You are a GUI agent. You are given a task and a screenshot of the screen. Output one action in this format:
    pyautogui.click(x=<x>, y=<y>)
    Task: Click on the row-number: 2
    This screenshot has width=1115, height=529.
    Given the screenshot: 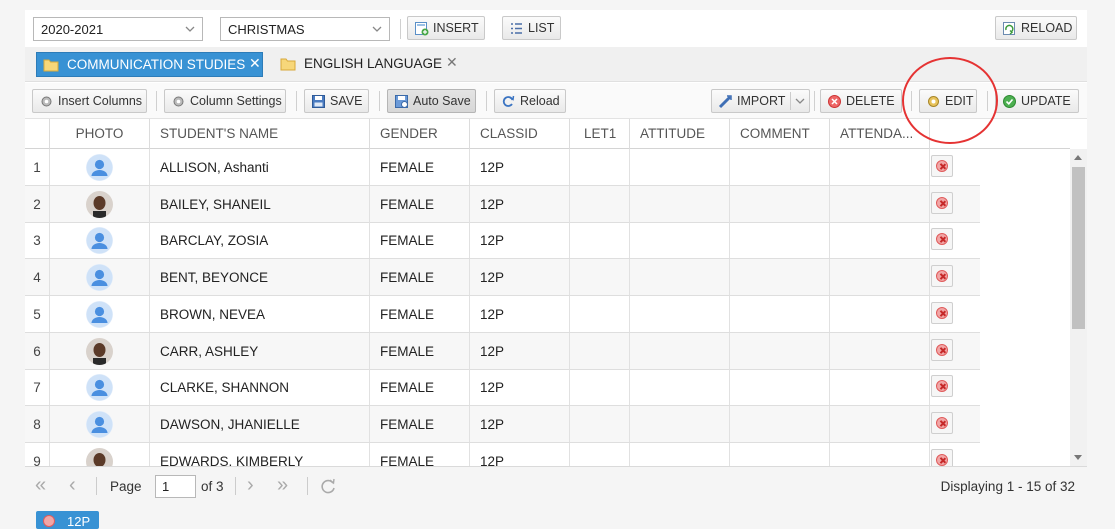 What is the action you would take?
    pyautogui.click(x=37, y=203)
    